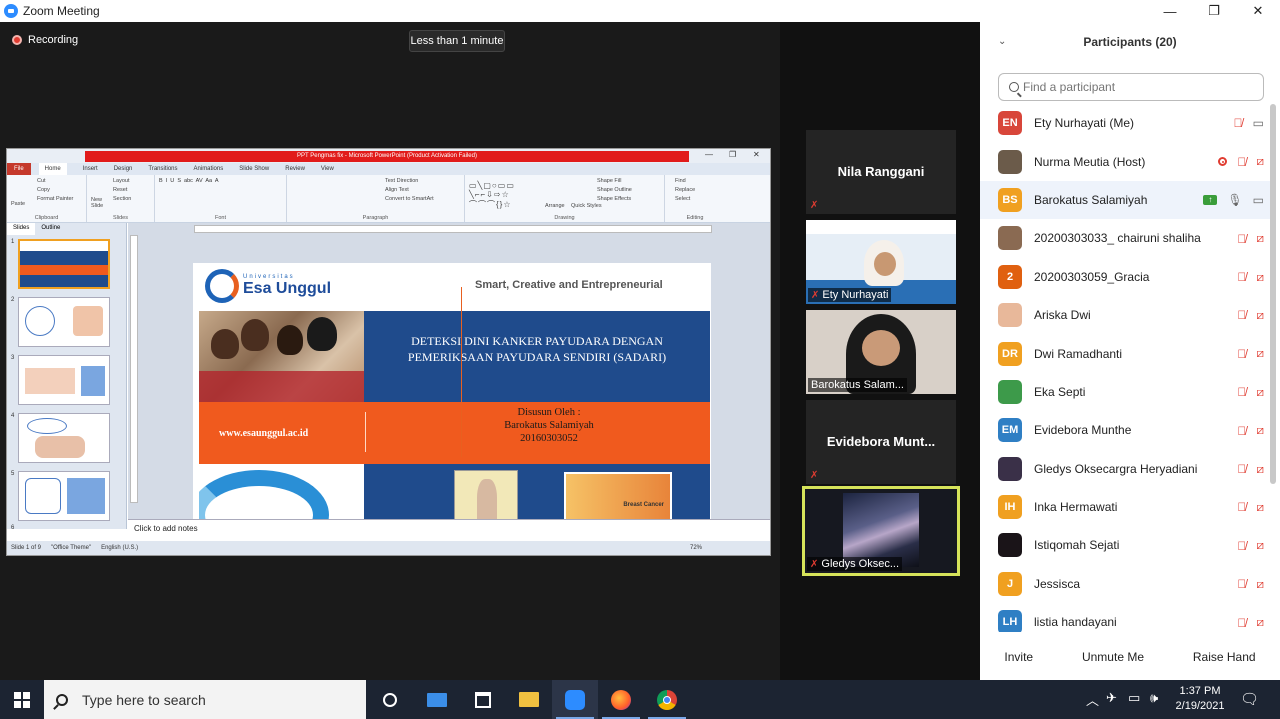 The image size is (1280, 719). Describe the element at coordinates (131, 190) in the screenshot. I see `reset-button: Reset` at that location.